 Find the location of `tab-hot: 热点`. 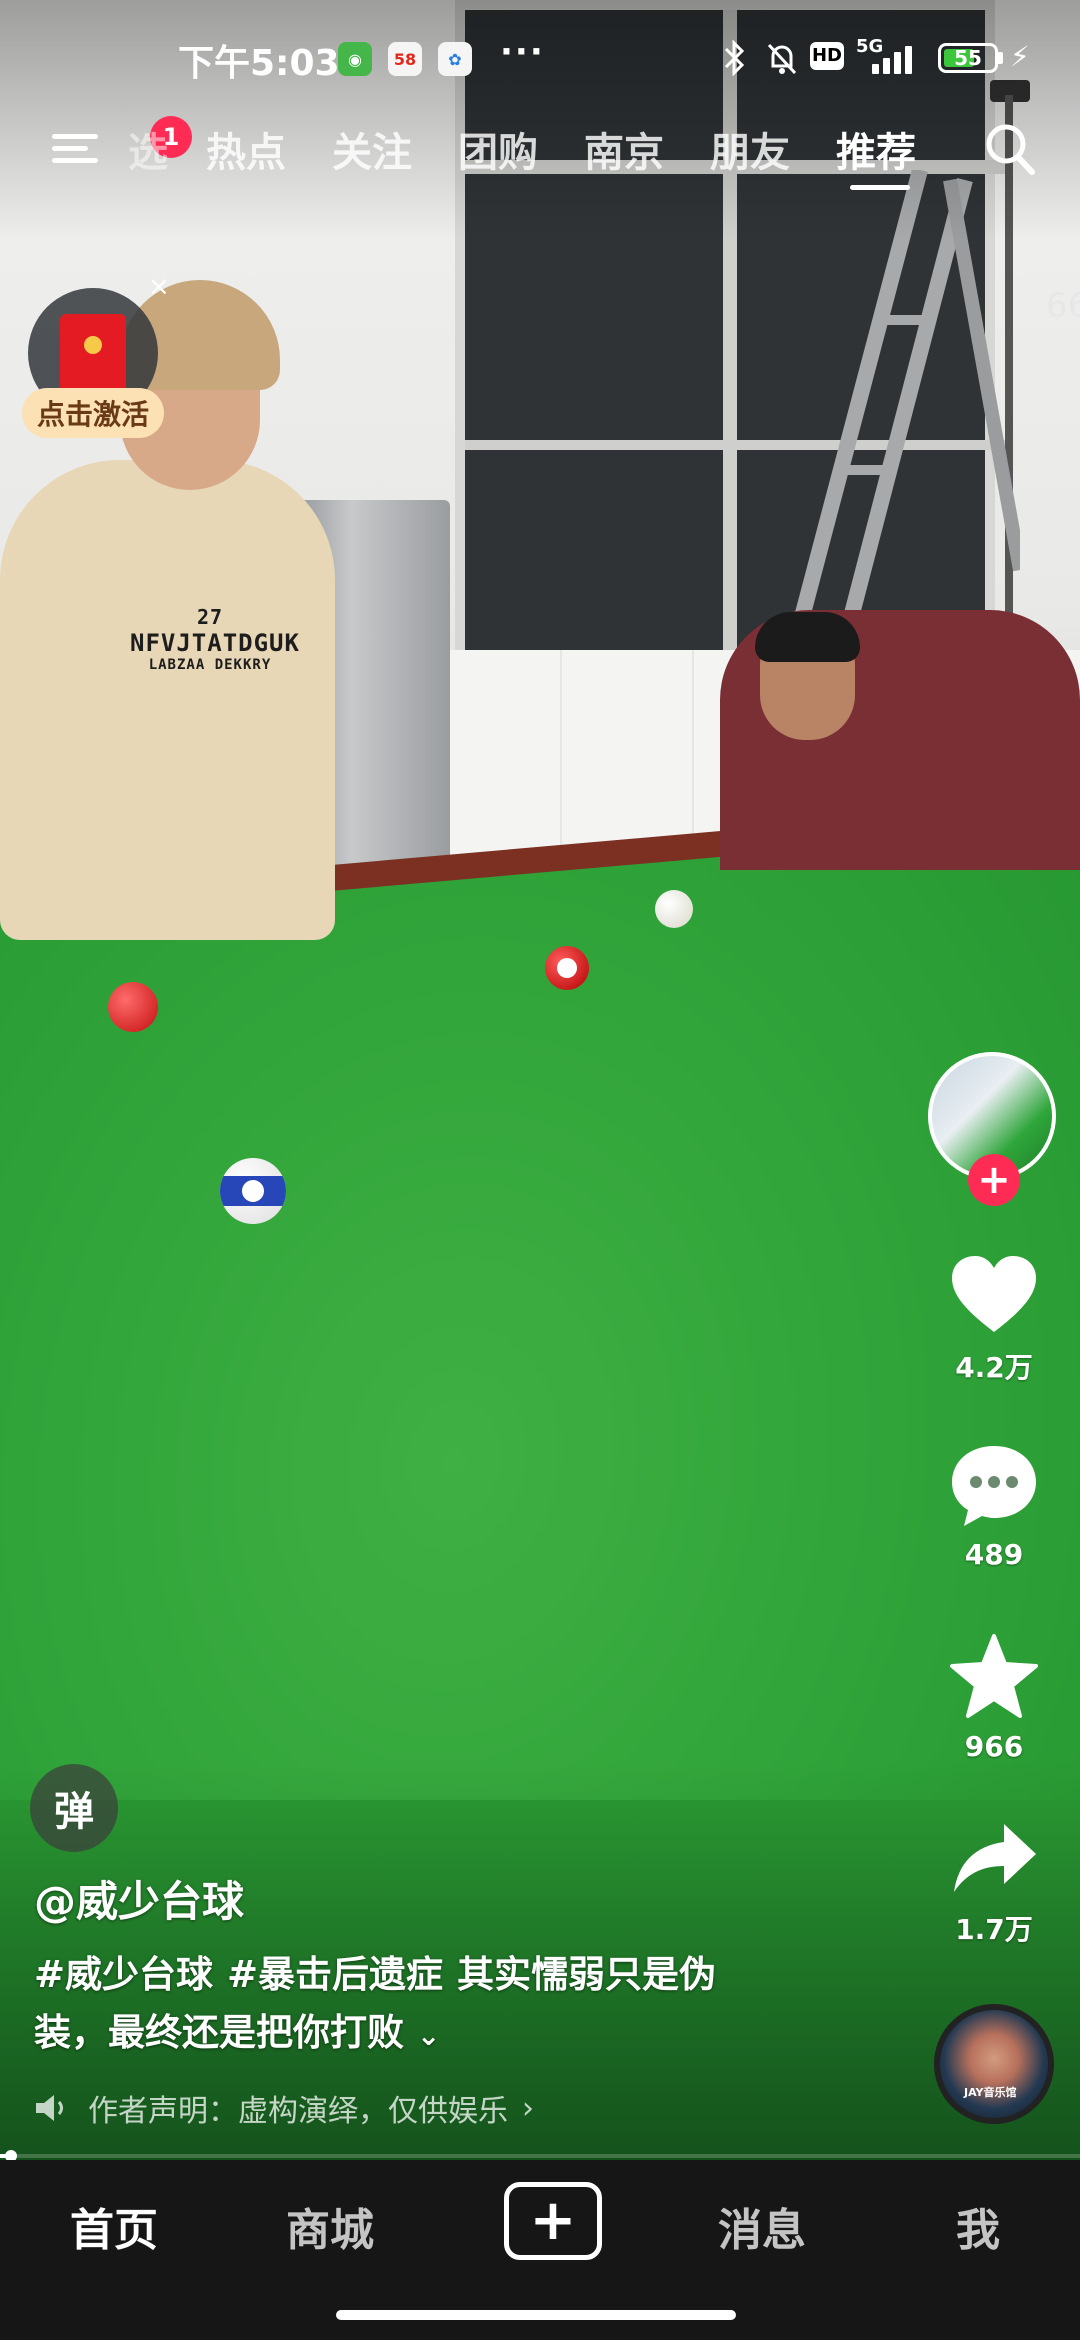

tab-hot: 热点 is located at coordinates (246, 149).